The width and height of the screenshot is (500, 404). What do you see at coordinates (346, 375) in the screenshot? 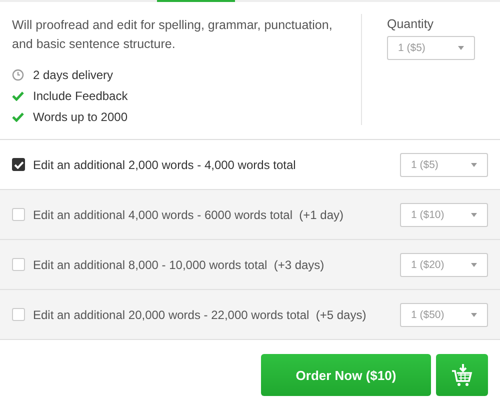
I see `order-button: Order Now ($10)` at bounding box center [346, 375].